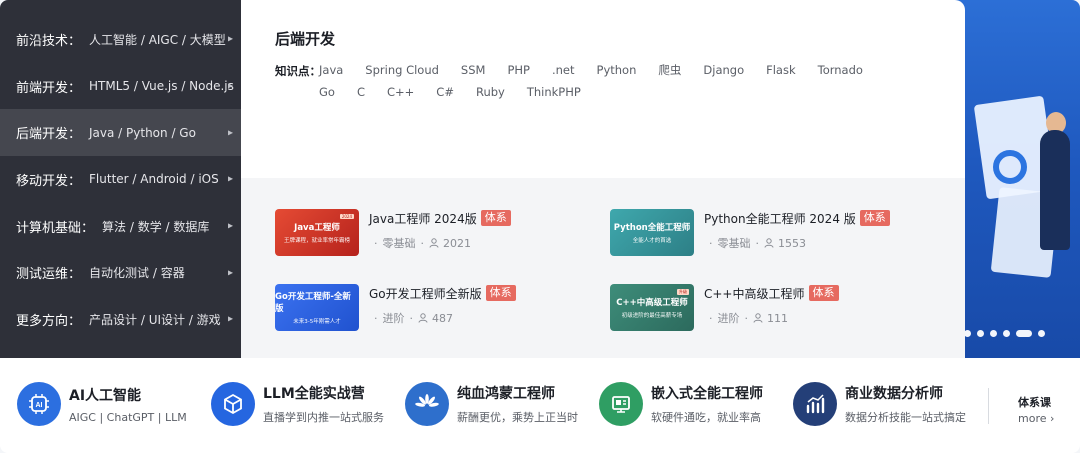  Describe the element at coordinates (402, 70) in the screenshot. I see `knowledge-point-link: Spring Cloud` at that location.